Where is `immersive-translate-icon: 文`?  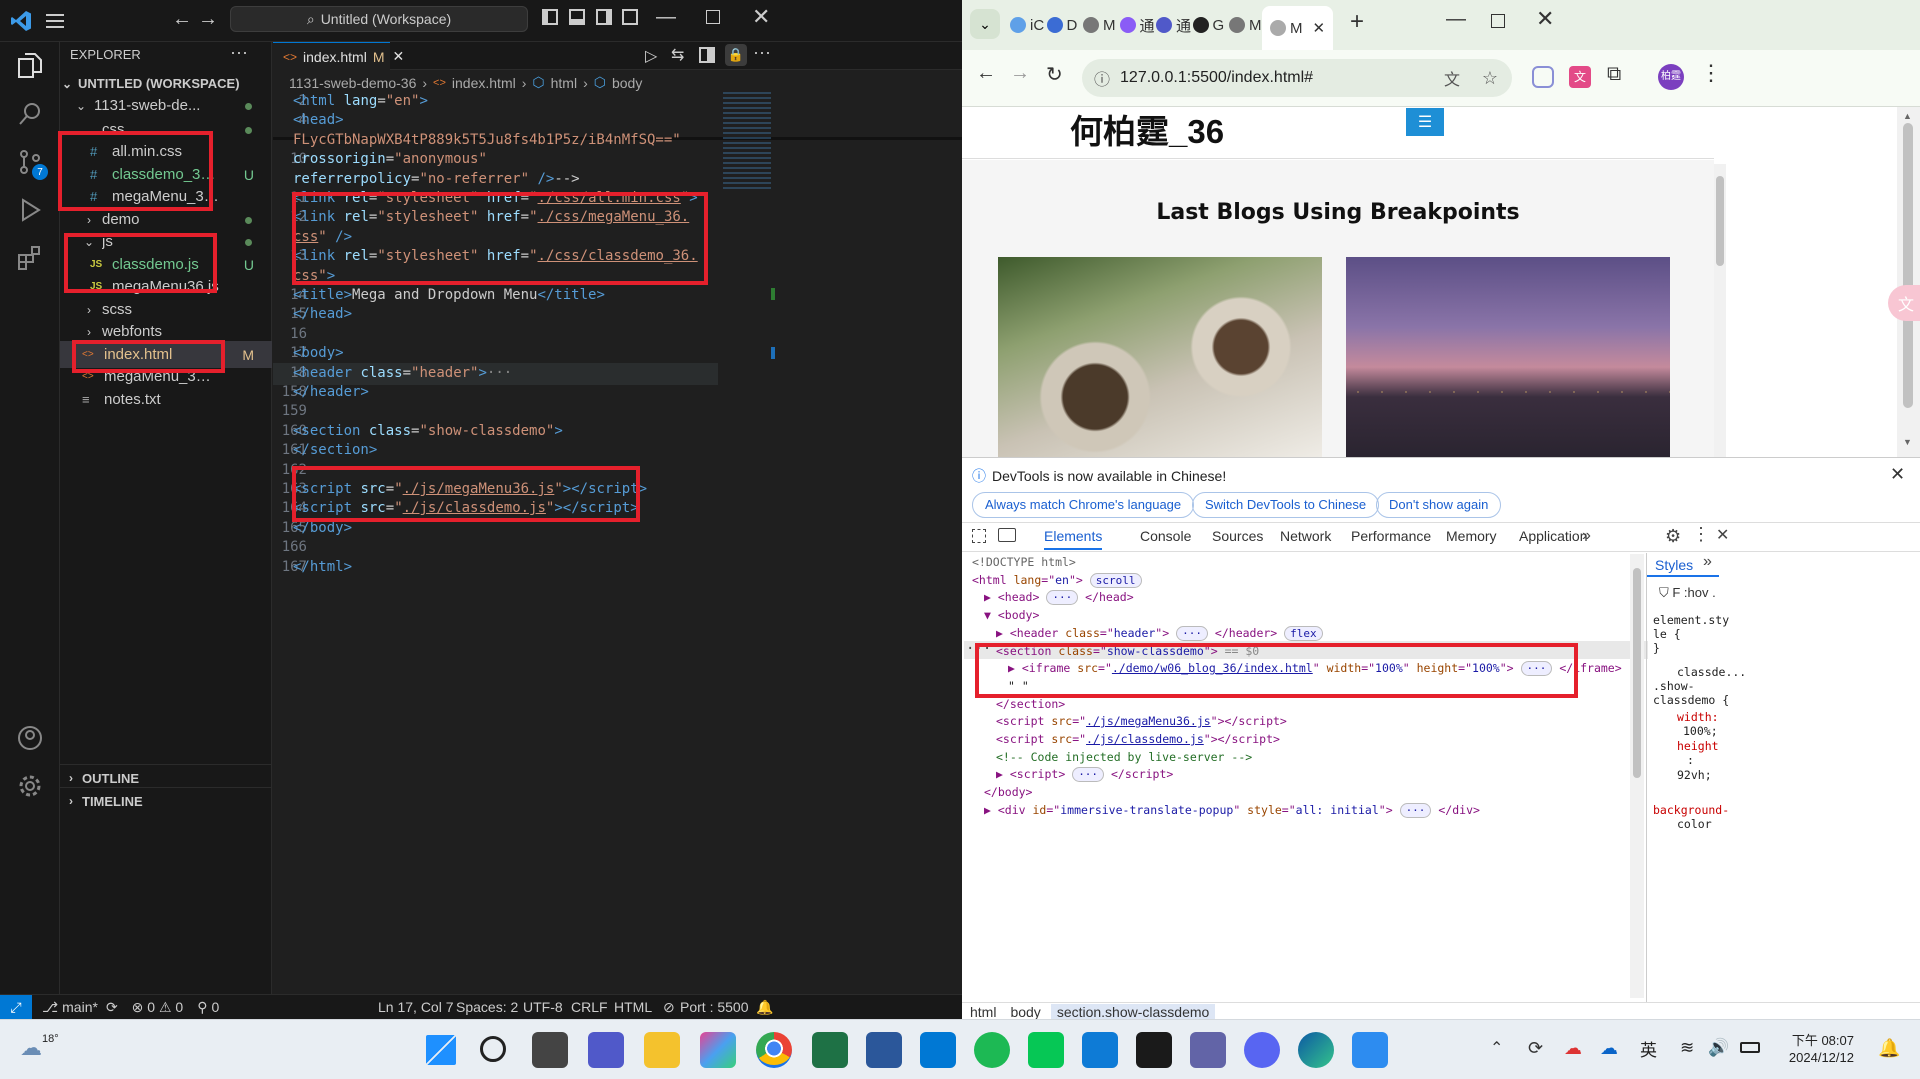 immersive-translate-icon: 文 is located at coordinates (1580, 77).